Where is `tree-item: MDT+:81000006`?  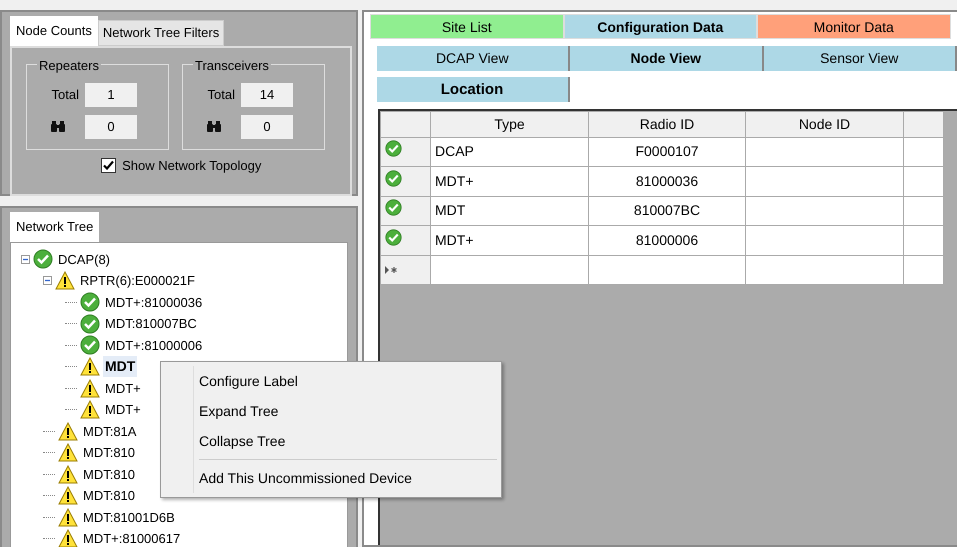 tree-item: MDT+:81000006 is located at coordinates (153, 345).